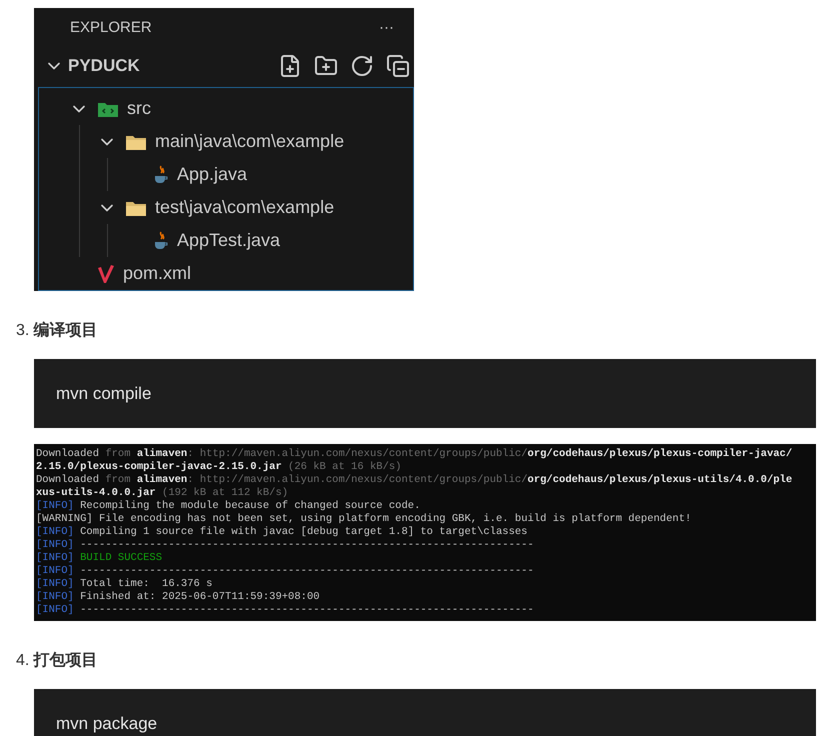  I want to click on tree-item: main\java\com\example, so click(226, 141).